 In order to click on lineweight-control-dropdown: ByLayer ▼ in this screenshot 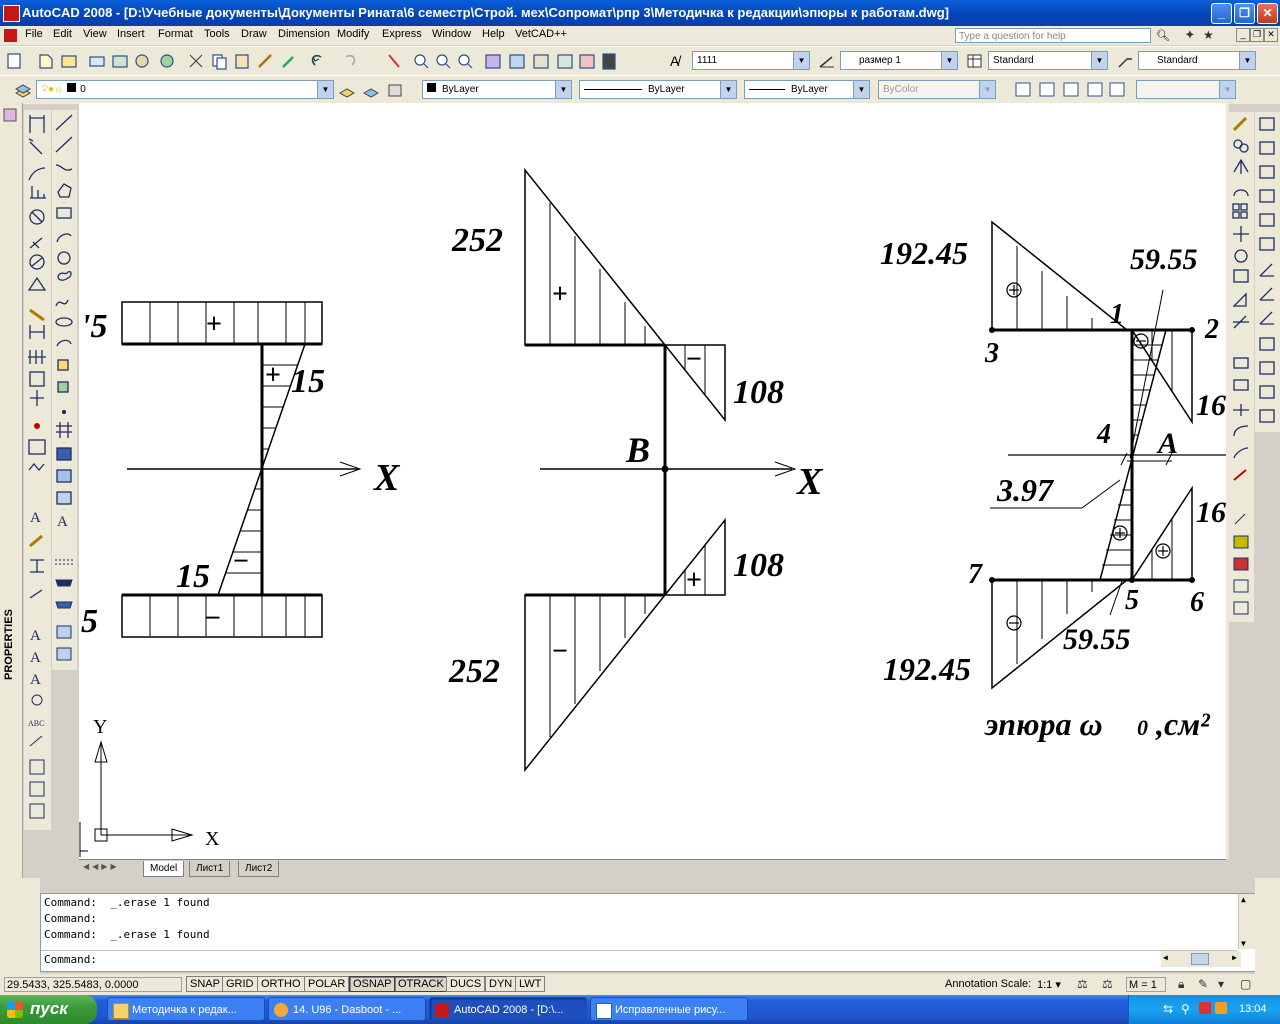, I will do `click(807, 89)`.